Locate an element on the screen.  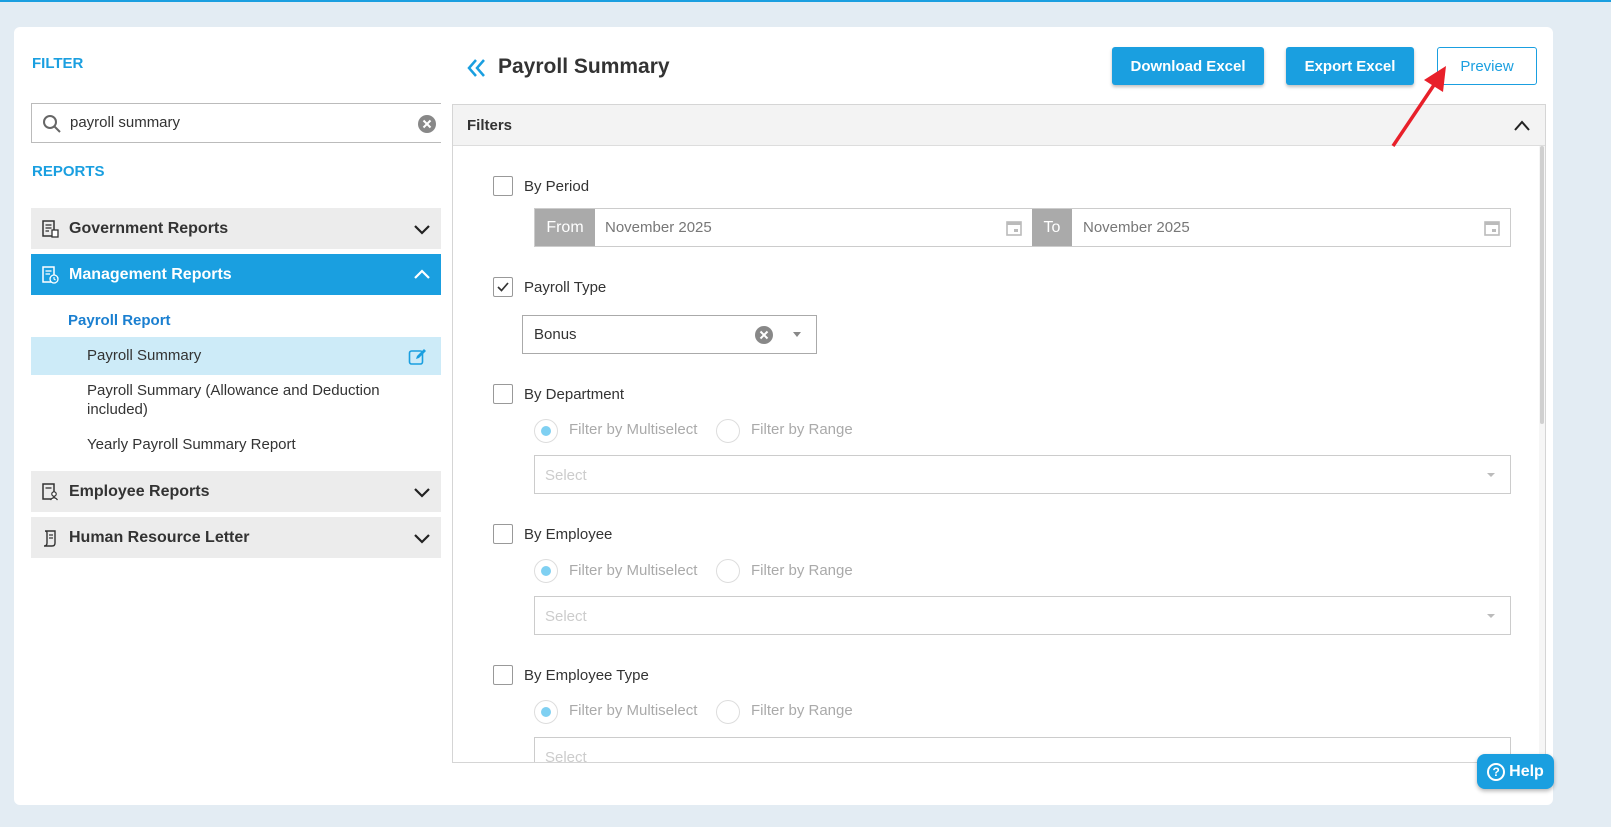
to-date-input: November 2025 is located at coordinates (1136, 227).